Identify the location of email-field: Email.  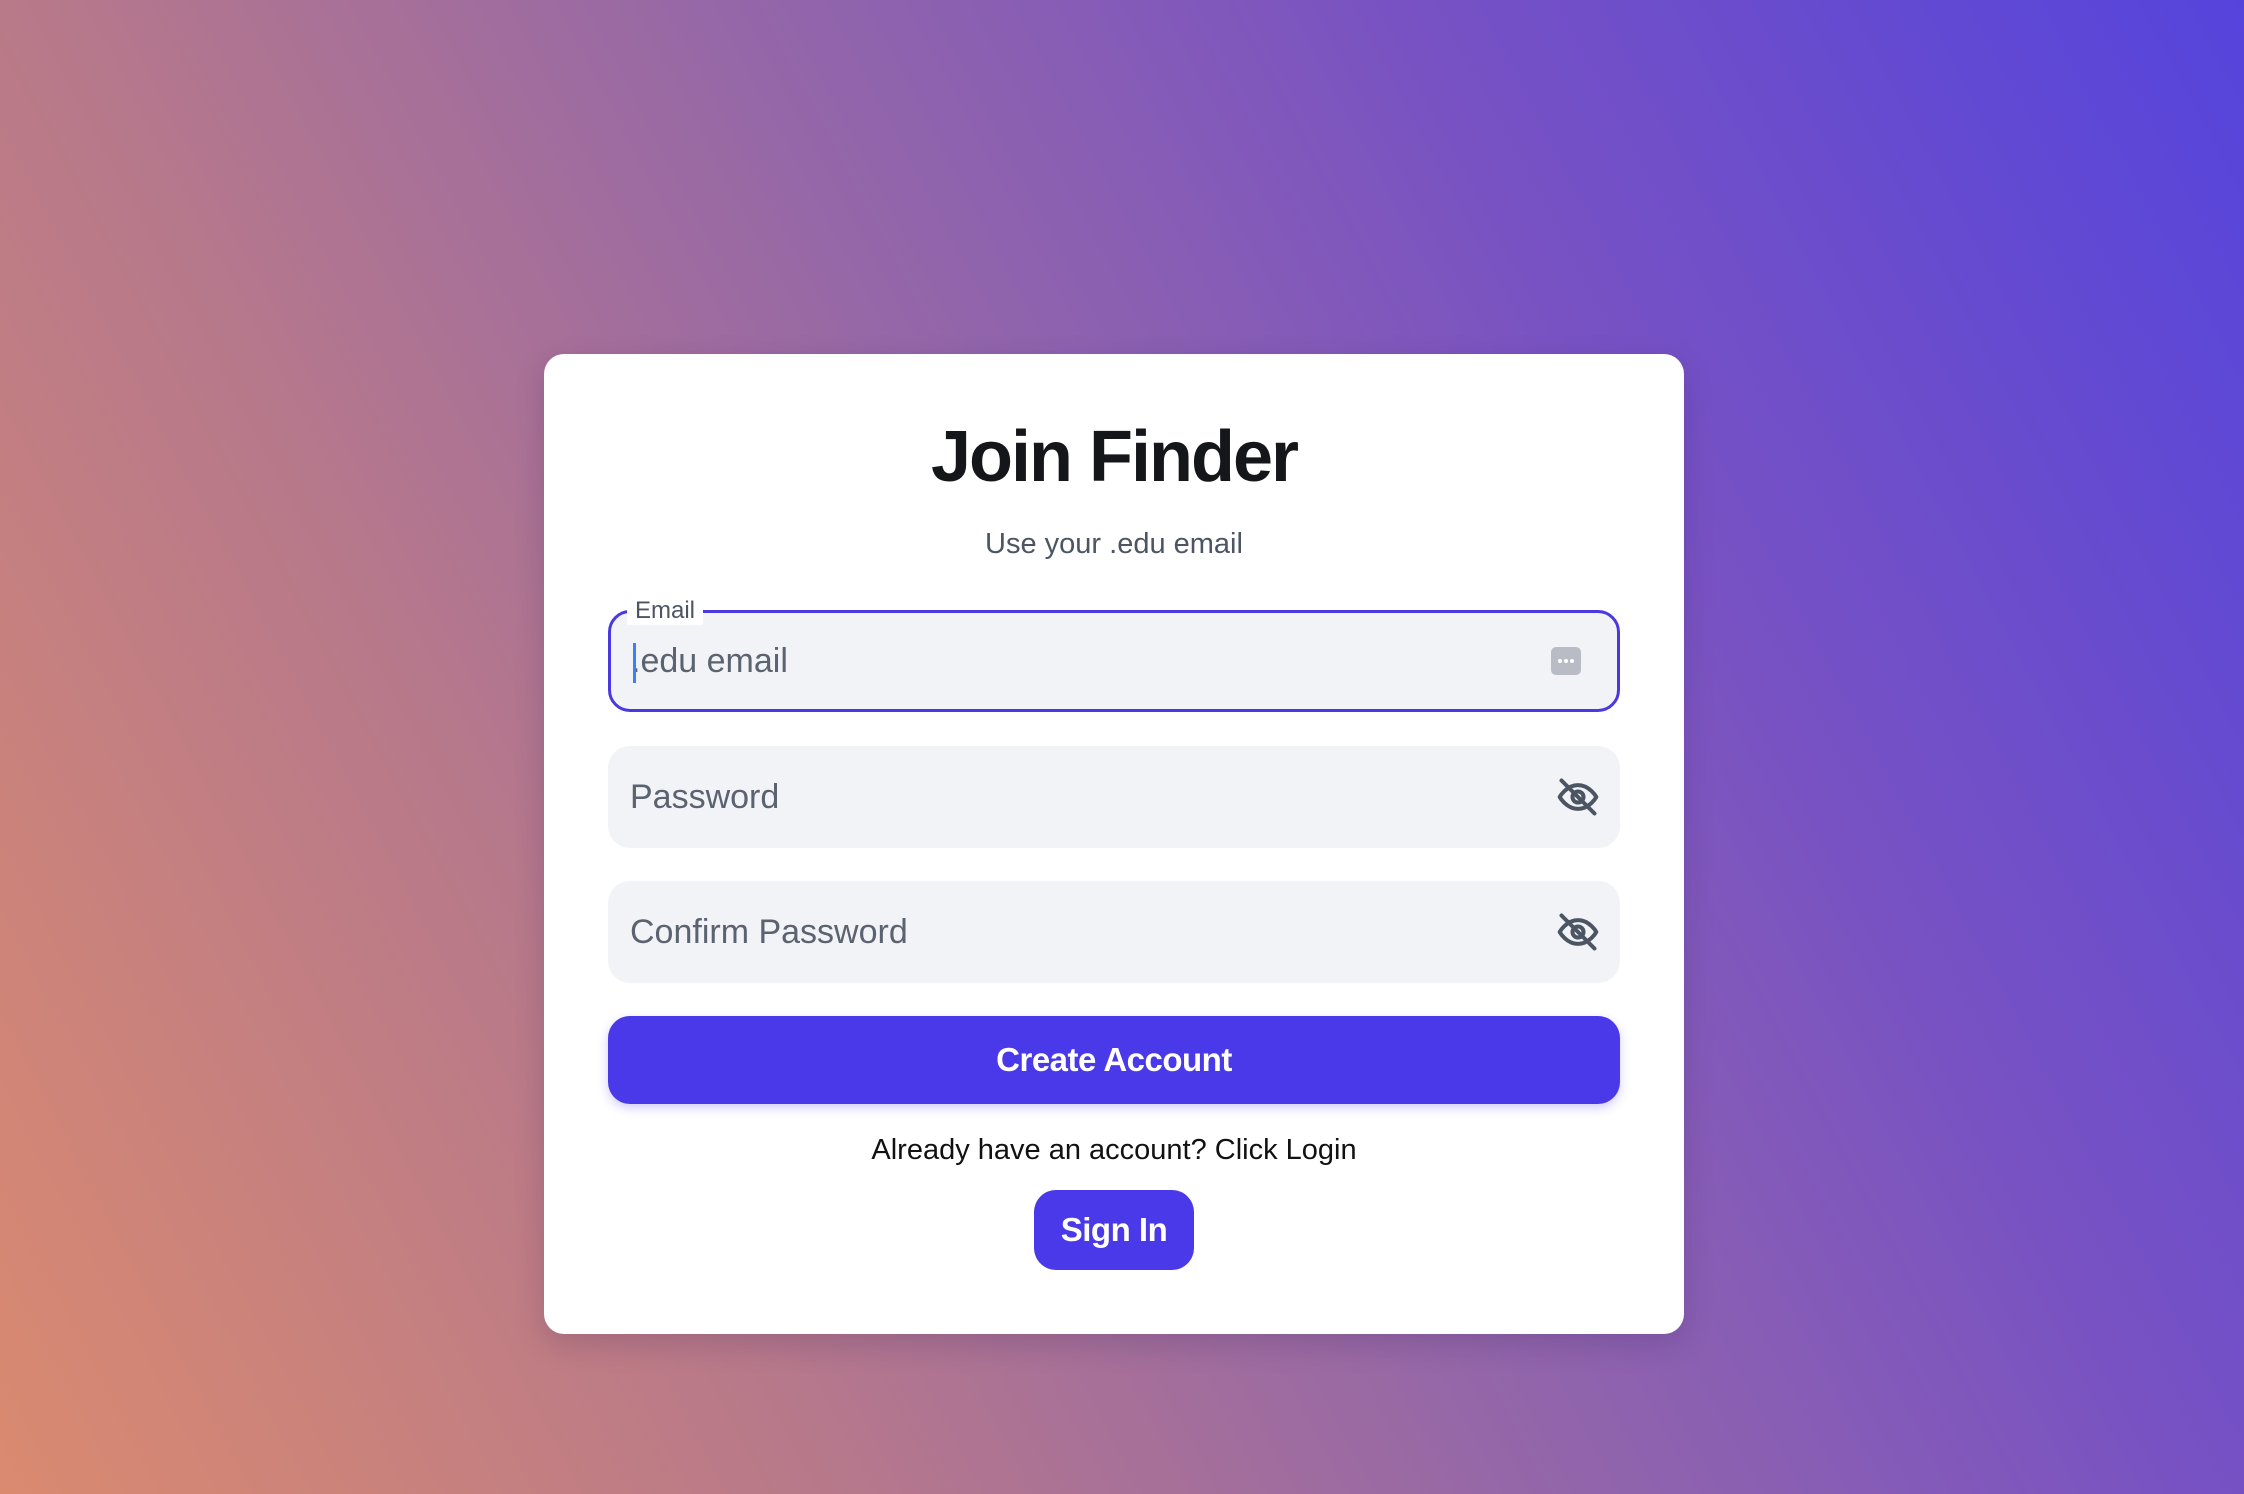
(1114, 654).